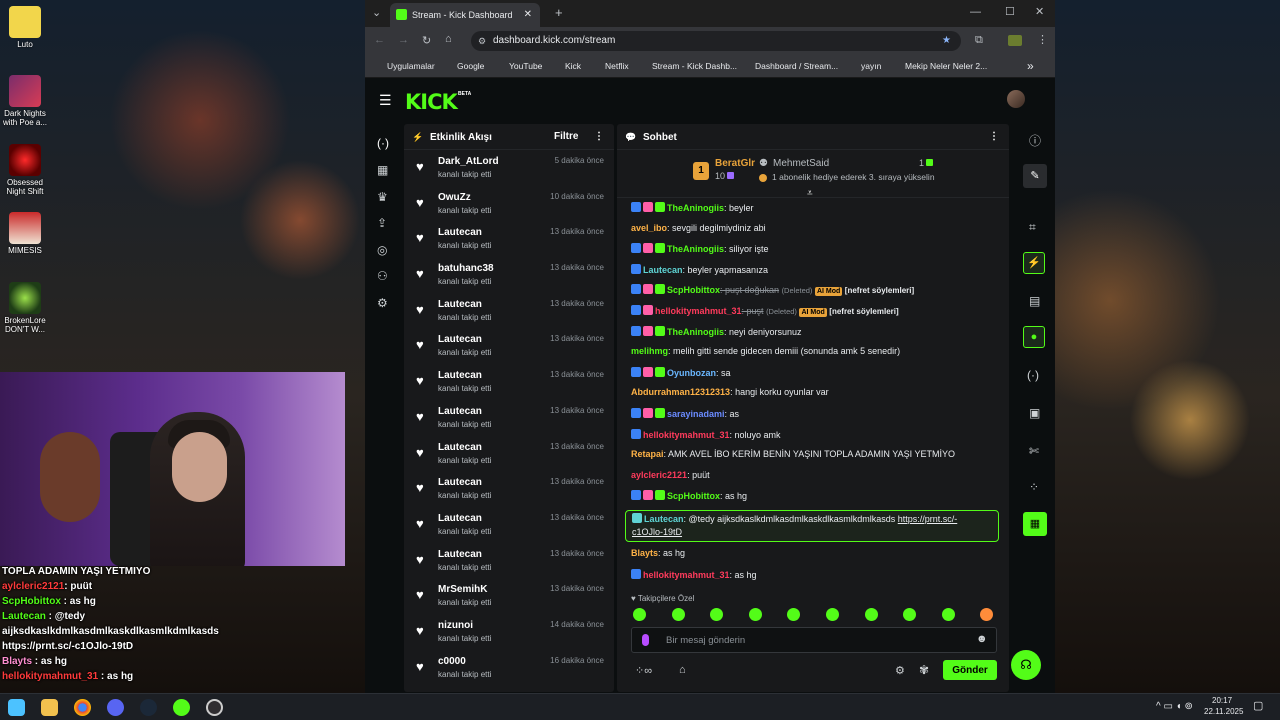 The width and height of the screenshot is (1280, 720). What do you see at coordinates (382, 197) in the screenshot?
I see `trophy-icon: ♛` at bounding box center [382, 197].